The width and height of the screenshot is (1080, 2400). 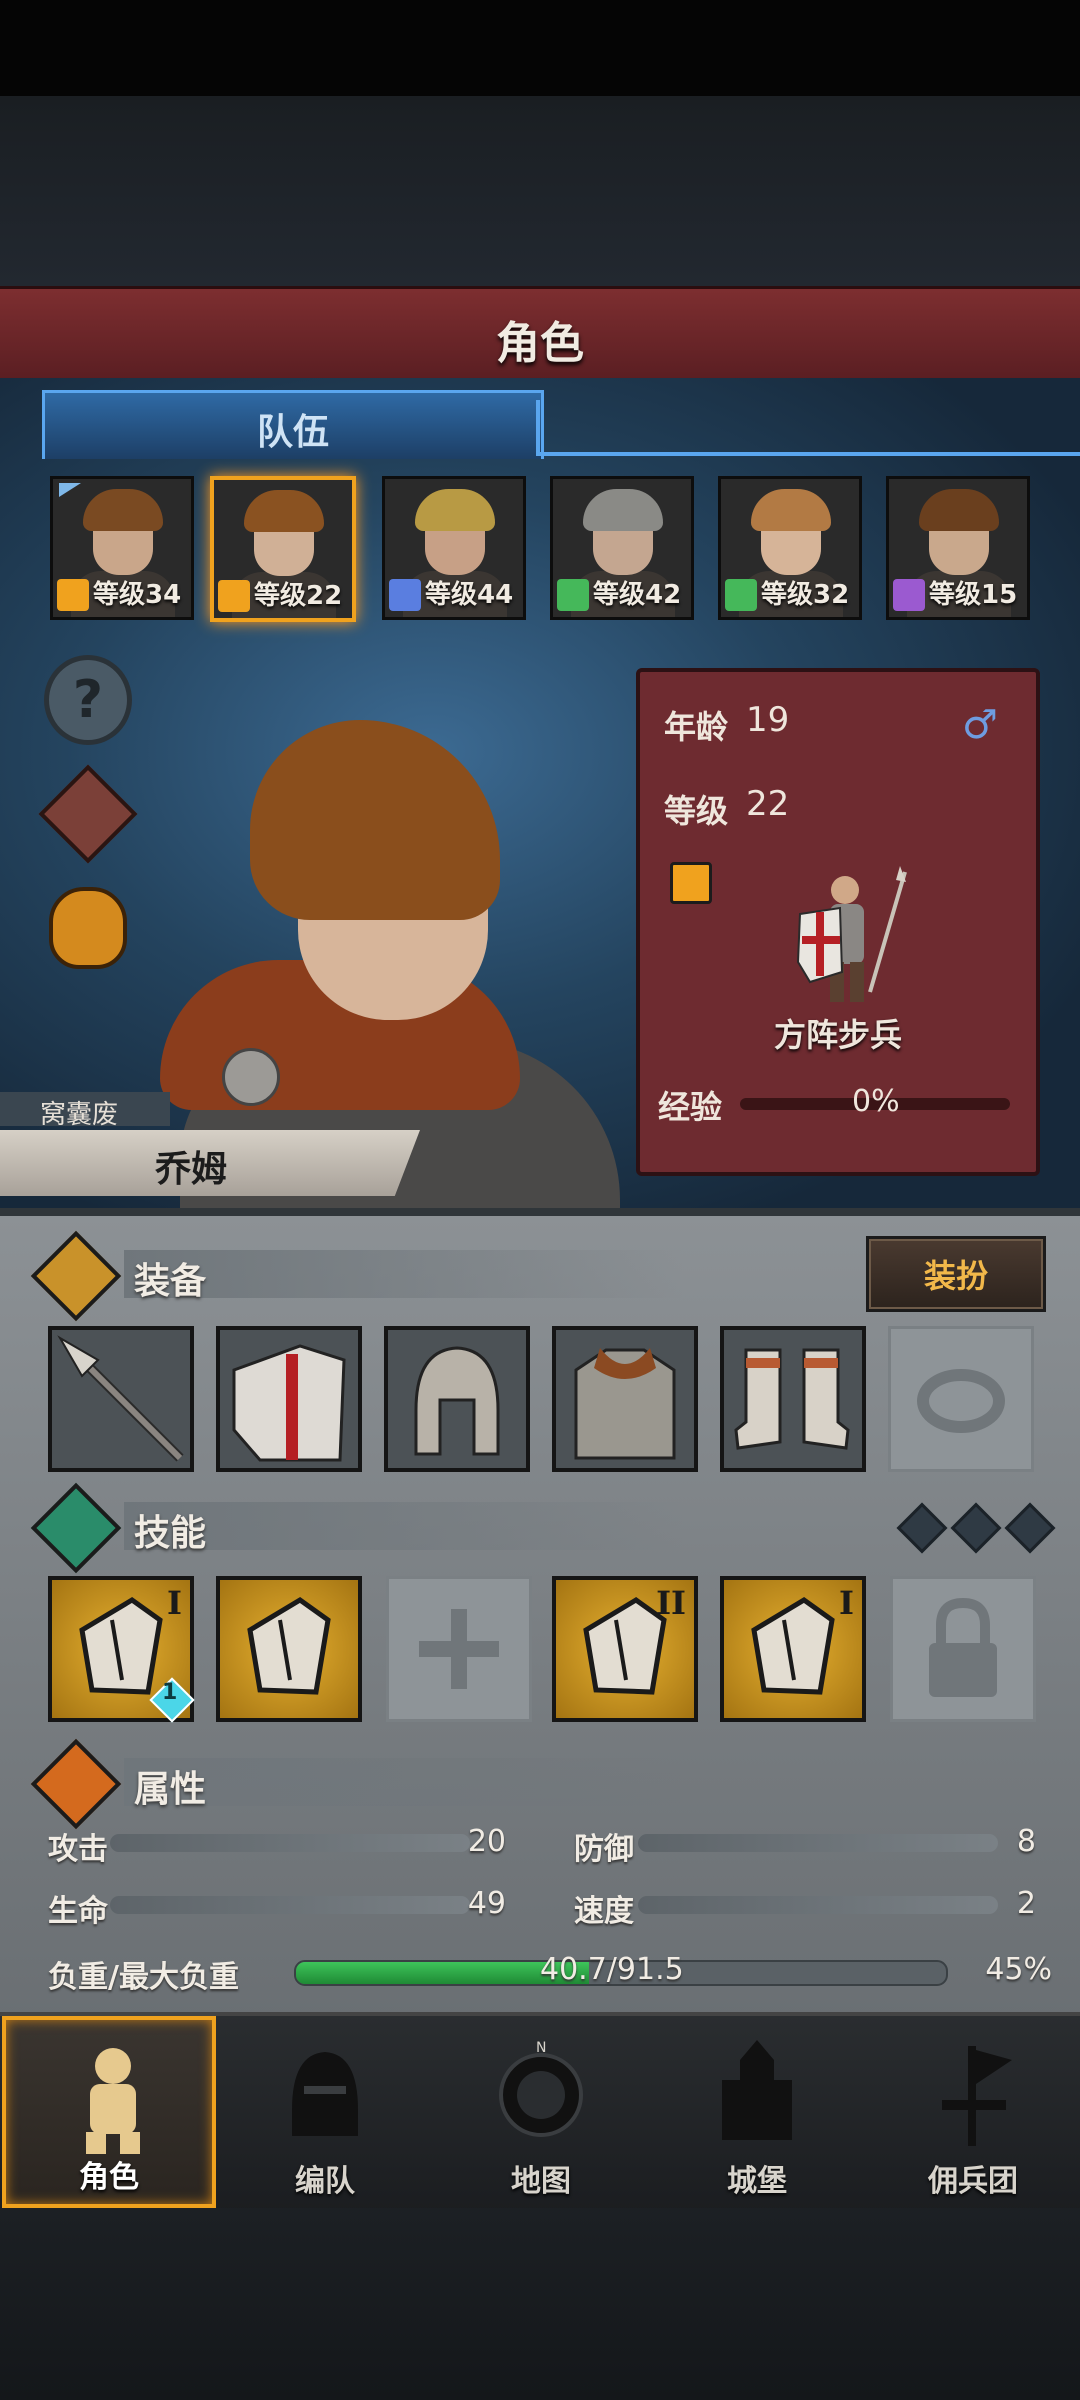 What do you see at coordinates (671, 1603) in the screenshot?
I see `skill-rank: II` at bounding box center [671, 1603].